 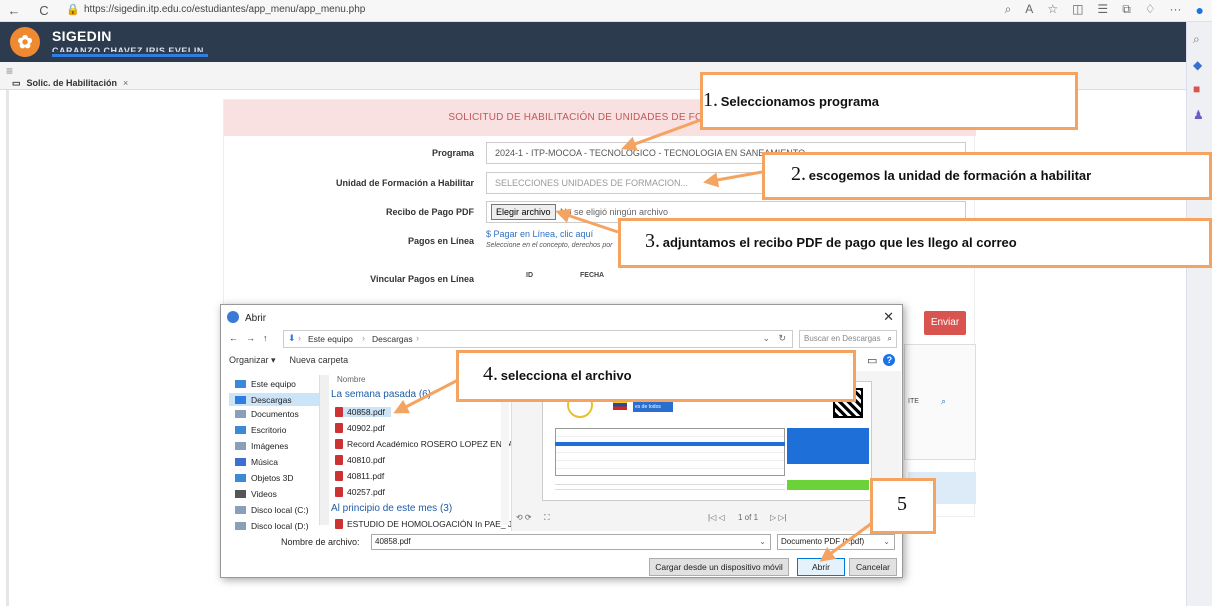 What do you see at coordinates (275, 399) in the screenshot?
I see `nav-descargas: Descargas` at bounding box center [275, 399].